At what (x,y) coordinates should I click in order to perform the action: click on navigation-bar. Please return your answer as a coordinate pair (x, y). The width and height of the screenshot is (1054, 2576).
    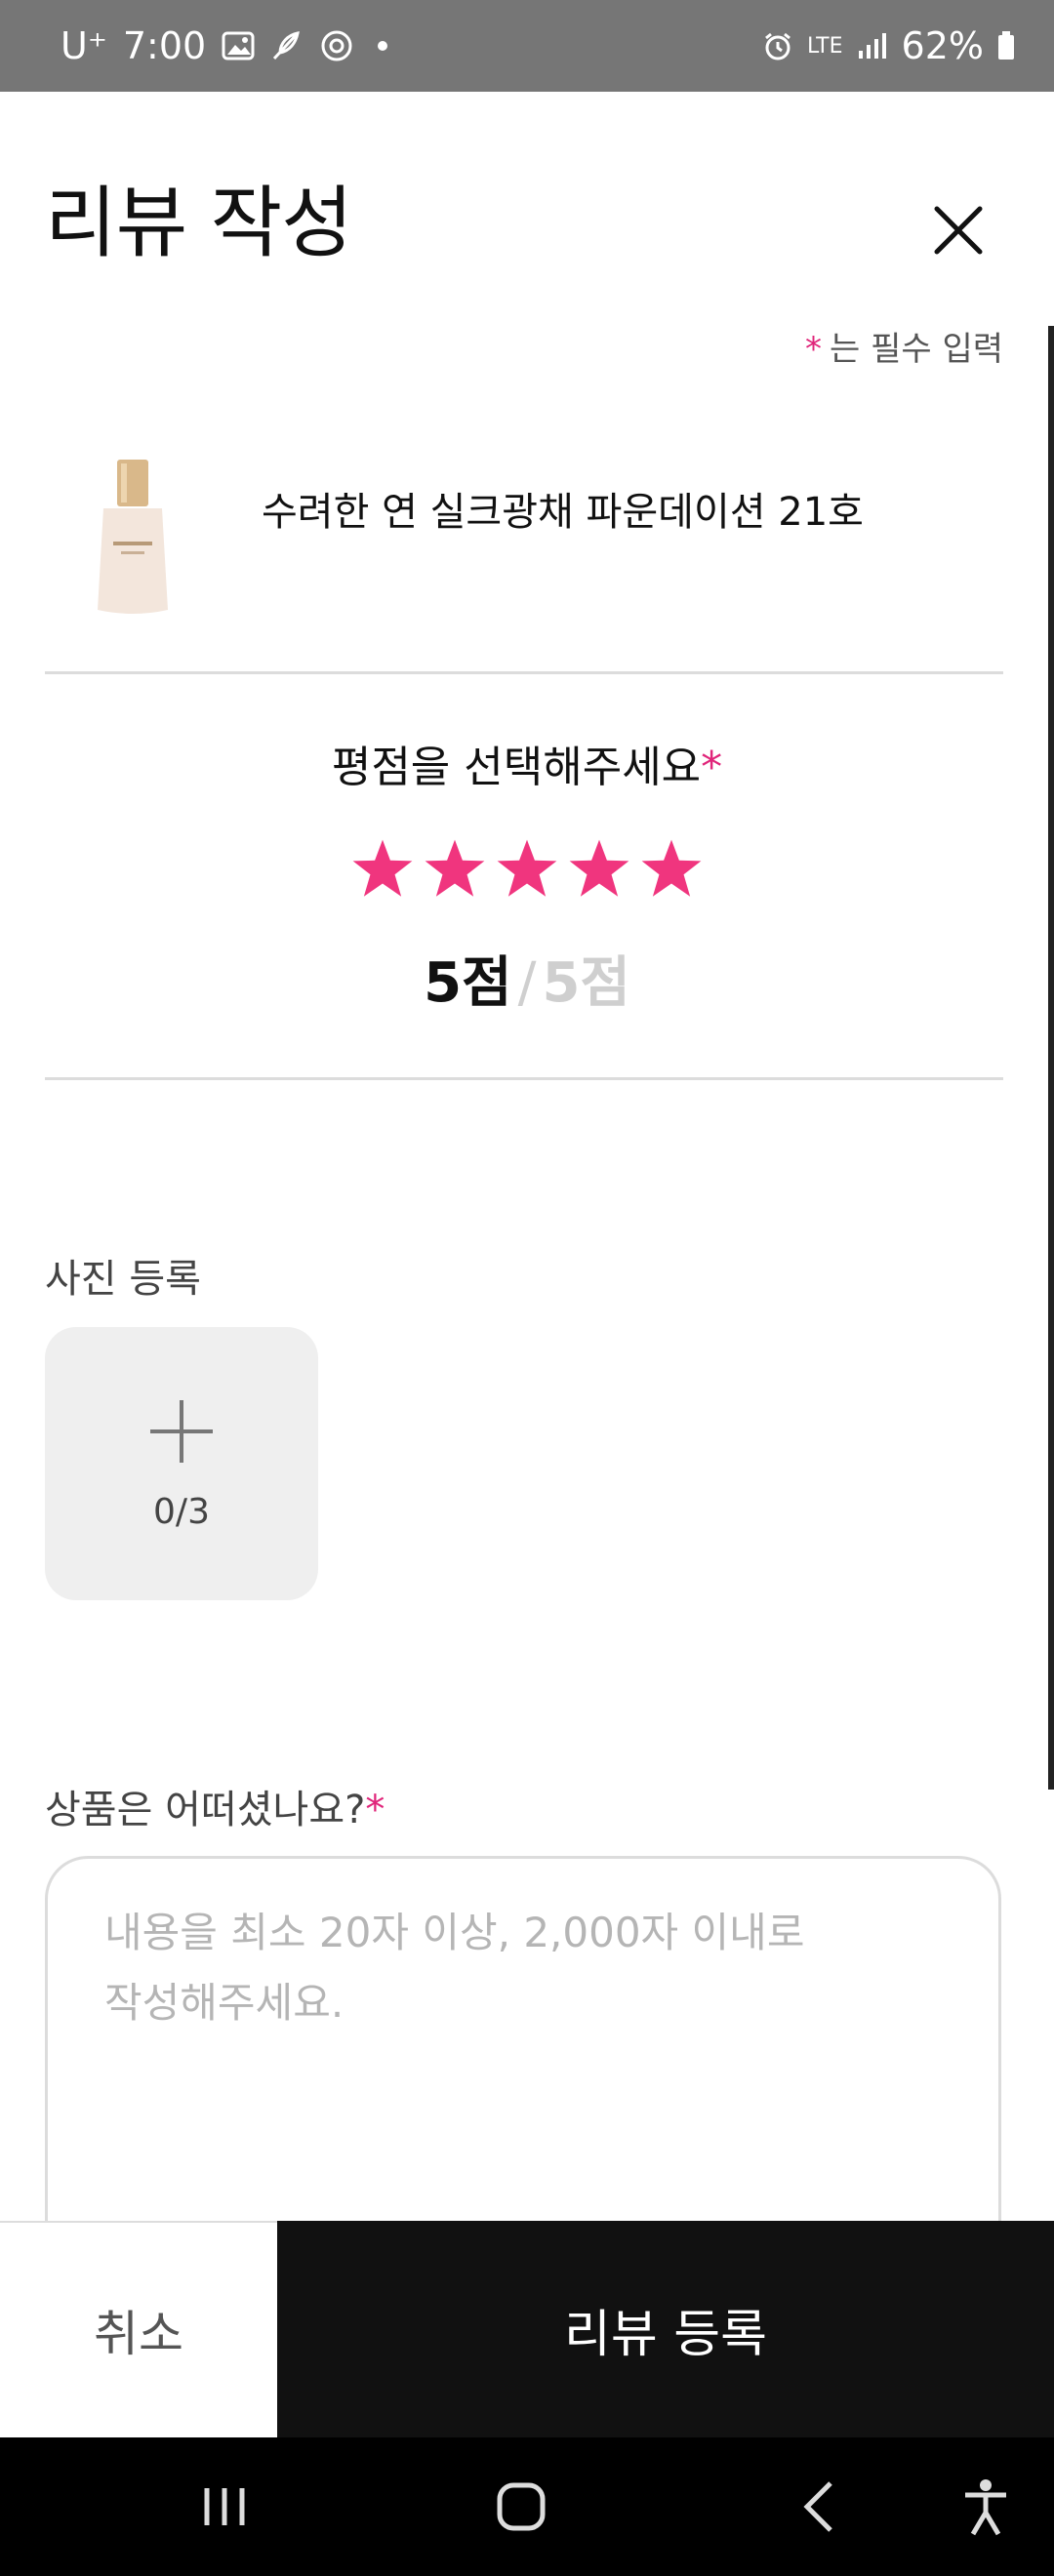
    Looking at the image, I should click on (527, 2506).